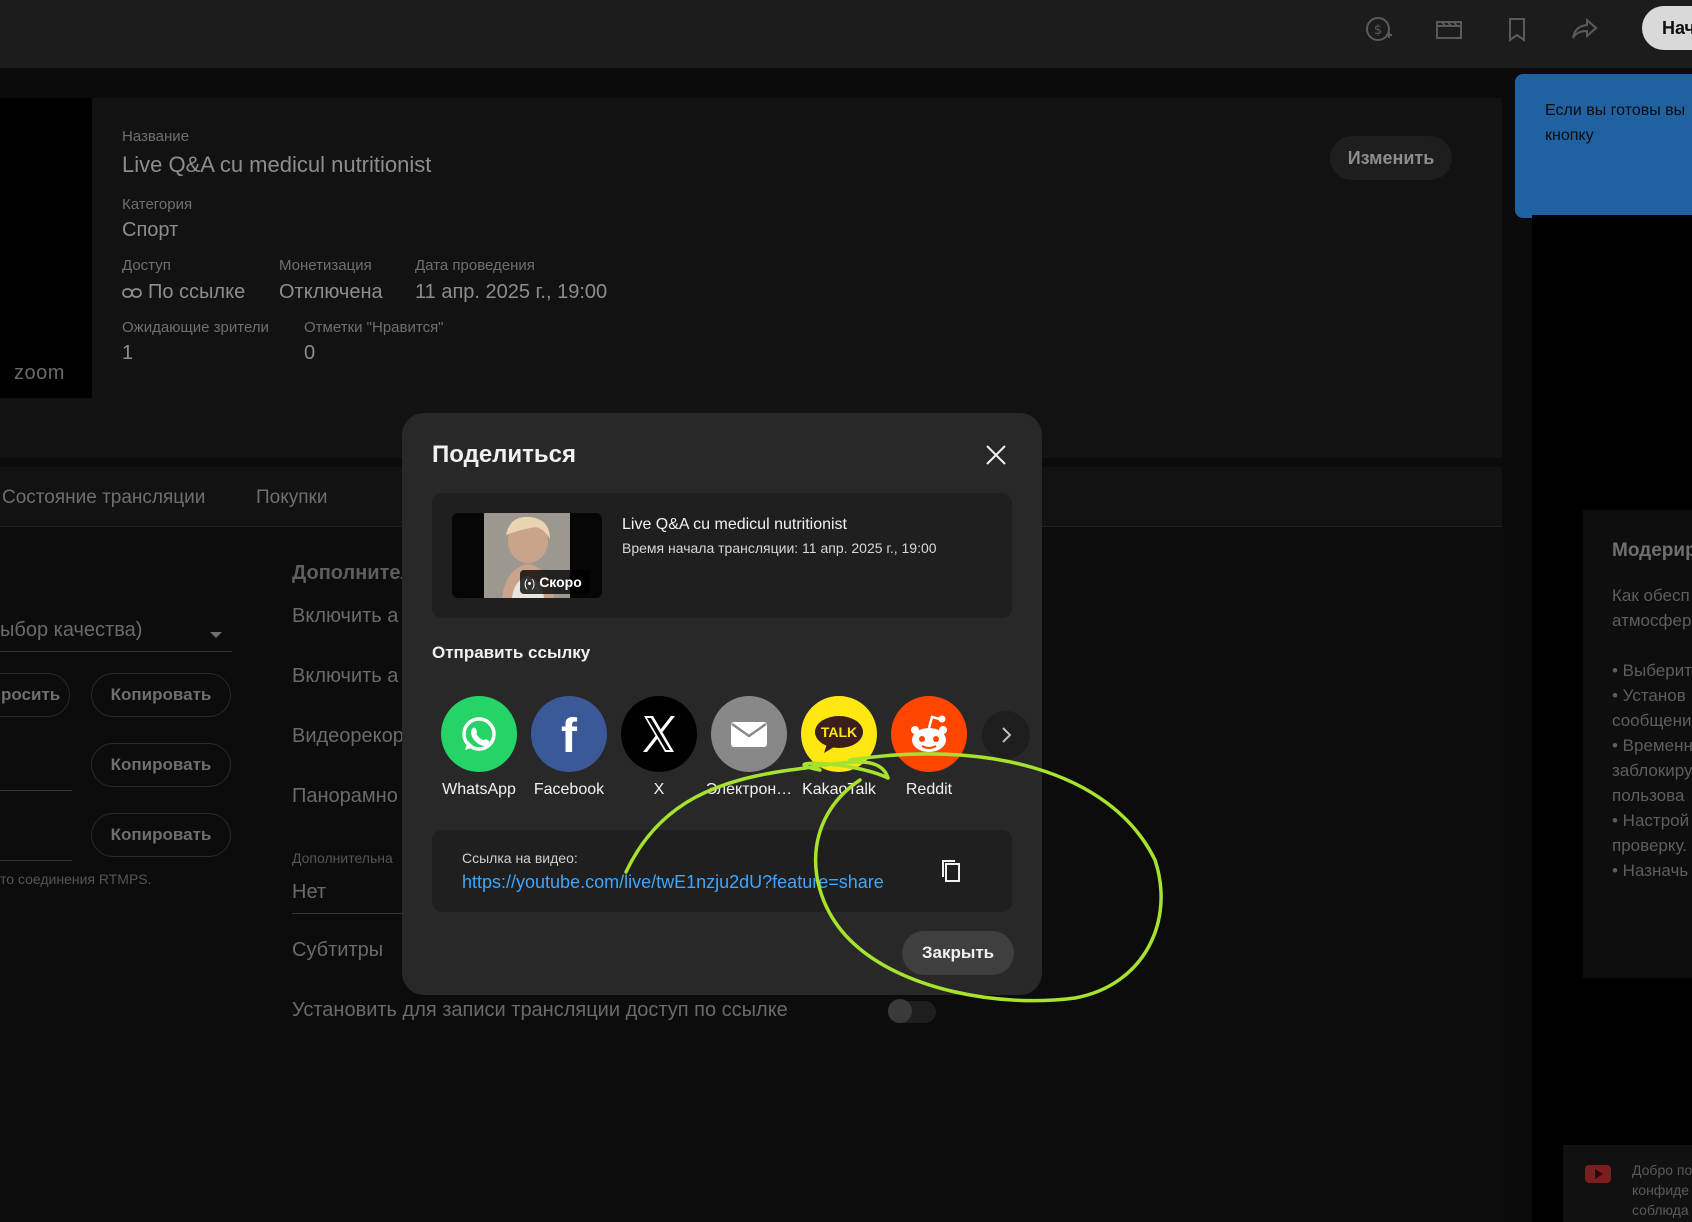  Describe the element at coordinates (128, 353) in the screenshot. I see `waiting-viewers-value: 1` at that location.